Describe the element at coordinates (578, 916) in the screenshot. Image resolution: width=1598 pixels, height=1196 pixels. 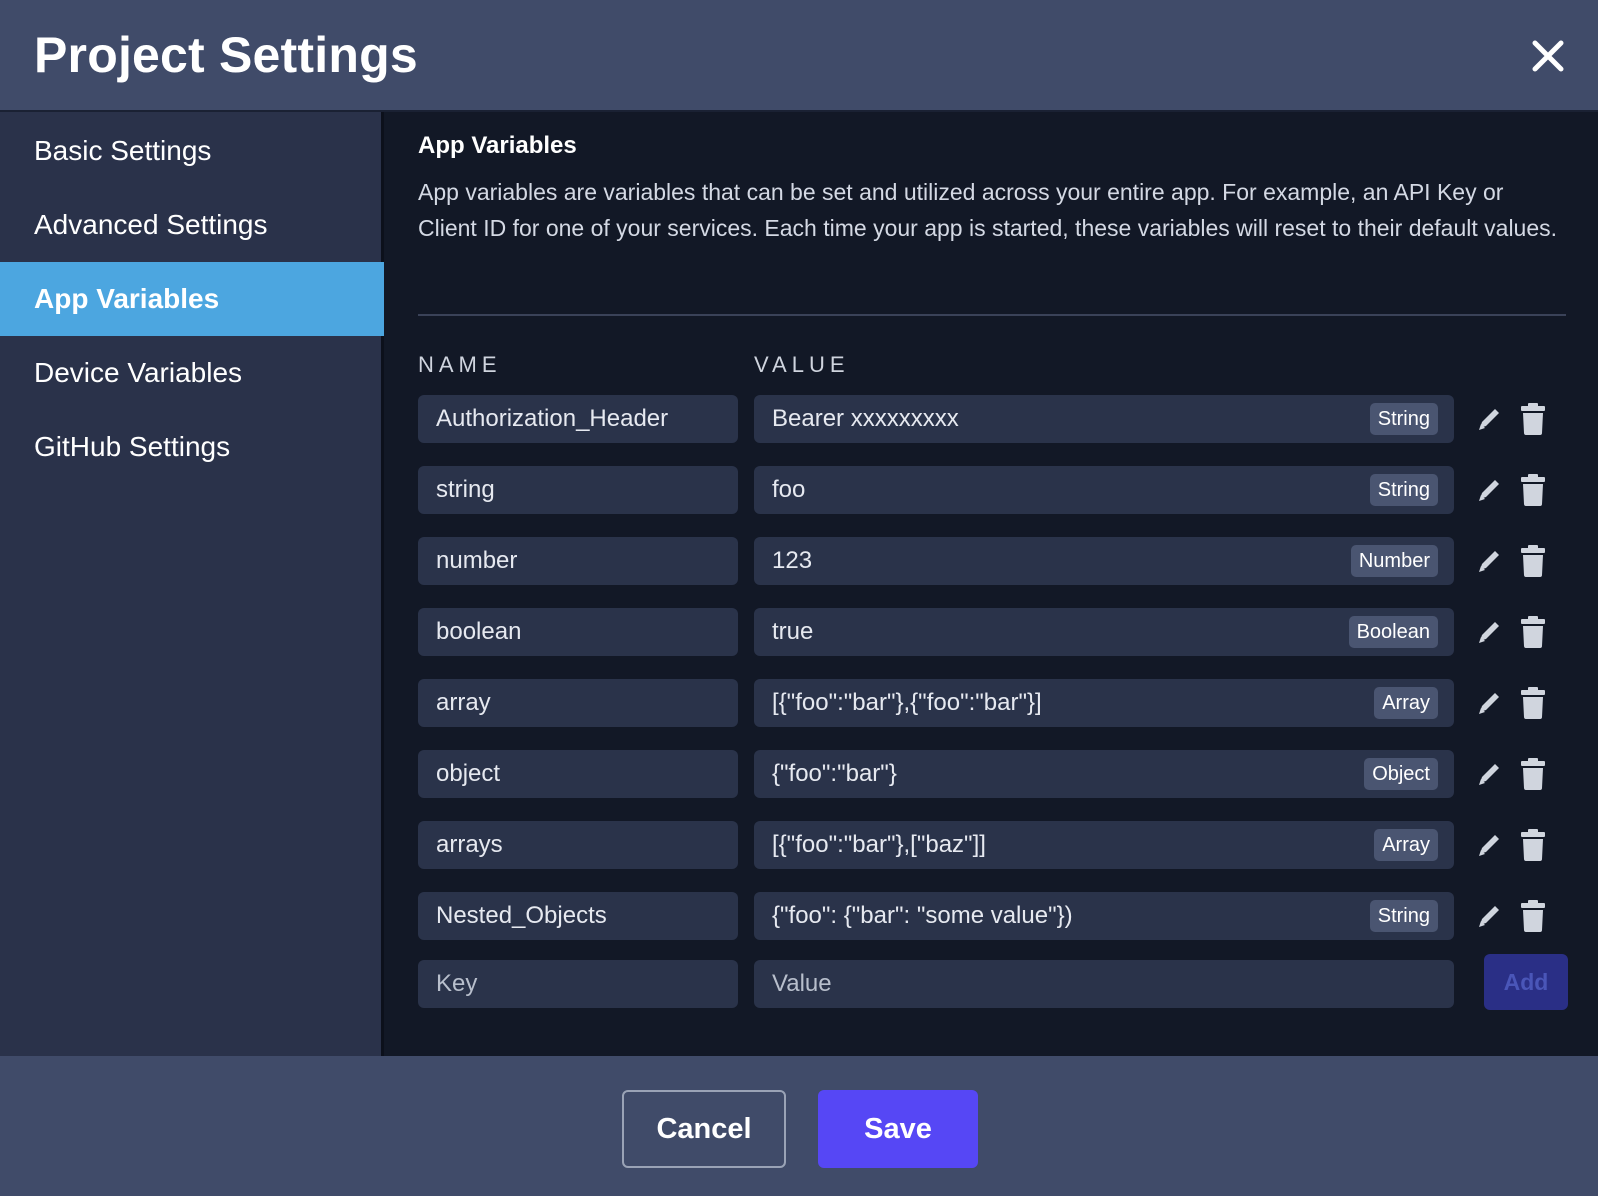
I see `variable-name-field: Nested_Objects` at that location.